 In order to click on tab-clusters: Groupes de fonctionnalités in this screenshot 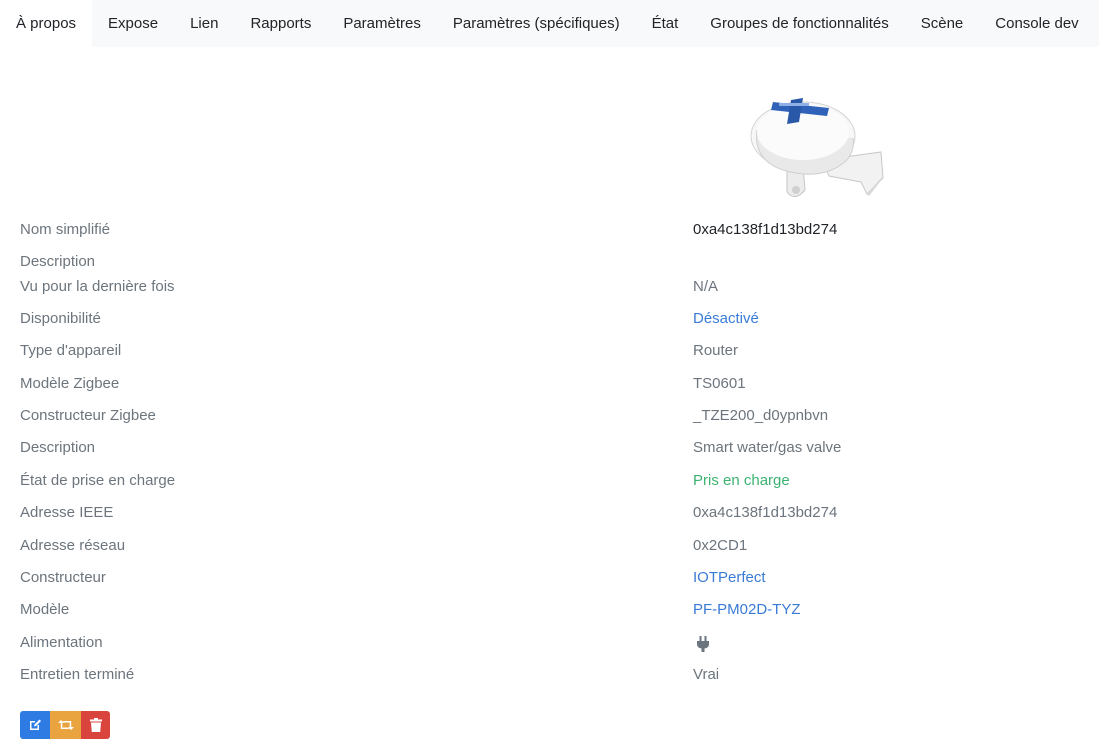, I will do `click(799, 23)`.